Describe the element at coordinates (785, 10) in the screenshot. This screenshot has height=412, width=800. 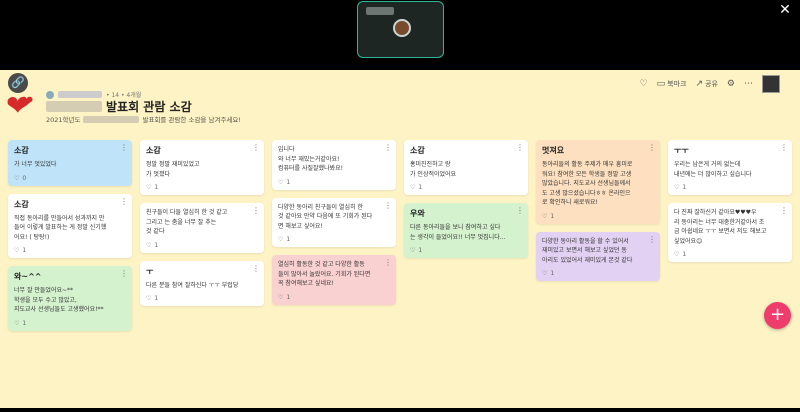
I see `close-icon: ✕` at that location.